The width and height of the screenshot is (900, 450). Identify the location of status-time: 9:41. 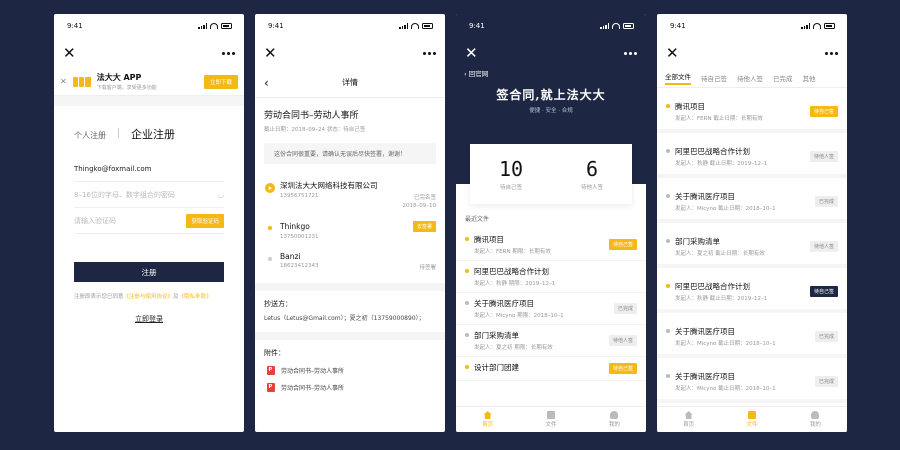
(477, 26).